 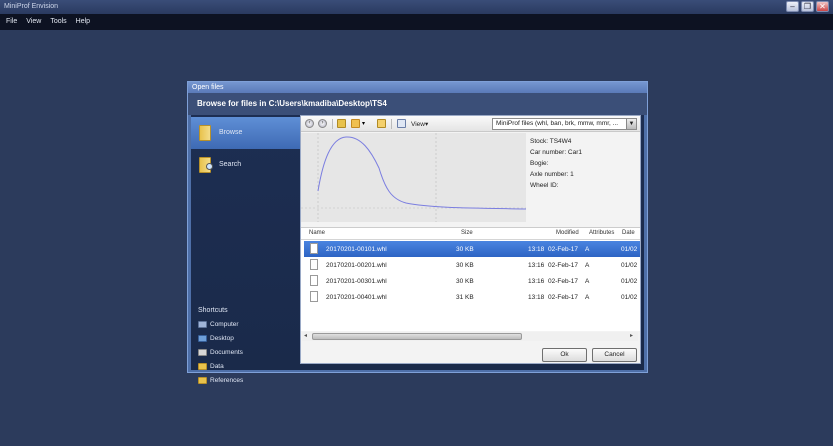 I want to click on magnifier-icon, so click(x=209, y=166).